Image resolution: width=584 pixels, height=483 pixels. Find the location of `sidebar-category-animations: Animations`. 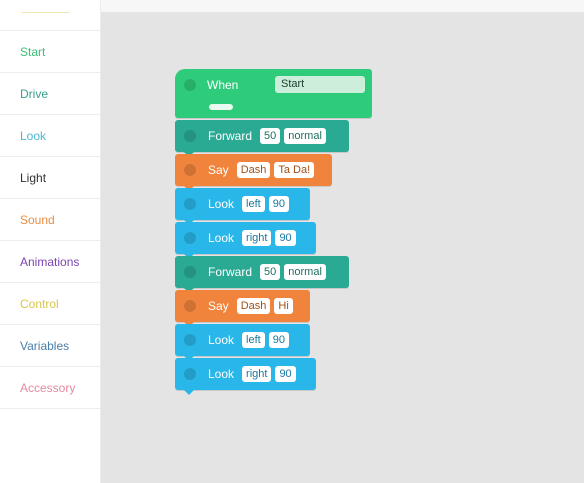

sidebar-category-animations: Animations is located at coordinates (50, 261).